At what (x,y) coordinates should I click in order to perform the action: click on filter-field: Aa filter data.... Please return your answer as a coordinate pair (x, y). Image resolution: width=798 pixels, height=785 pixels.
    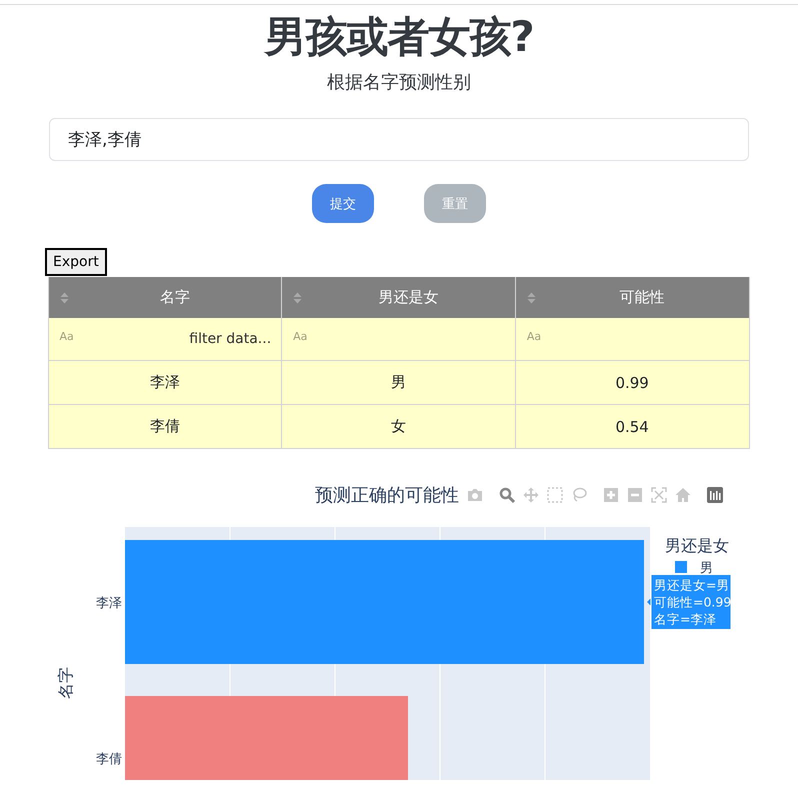
    Looking at the image, I should click on (165, 339).